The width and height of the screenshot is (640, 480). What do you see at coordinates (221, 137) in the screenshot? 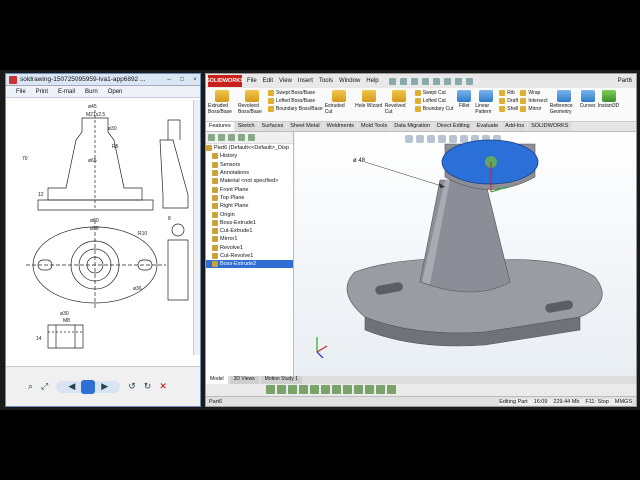
I see `property-manager-icon` at bounding box center [221, 137].